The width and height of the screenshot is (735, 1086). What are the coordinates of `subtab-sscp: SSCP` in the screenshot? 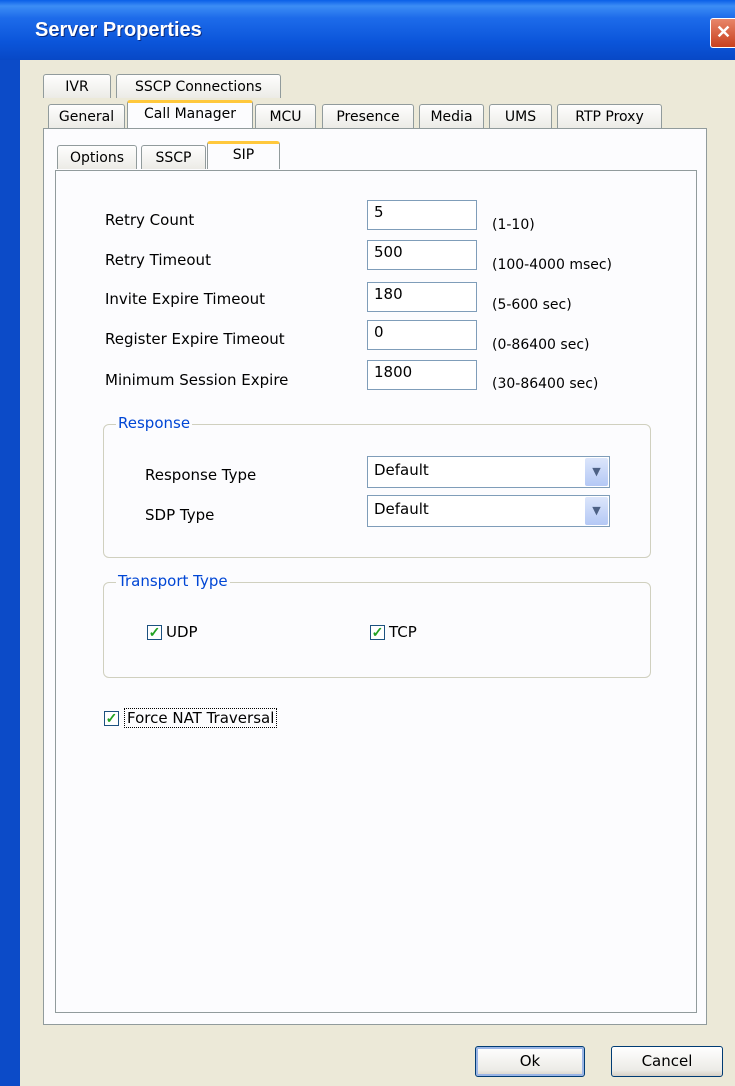 It's located at (173, 157).